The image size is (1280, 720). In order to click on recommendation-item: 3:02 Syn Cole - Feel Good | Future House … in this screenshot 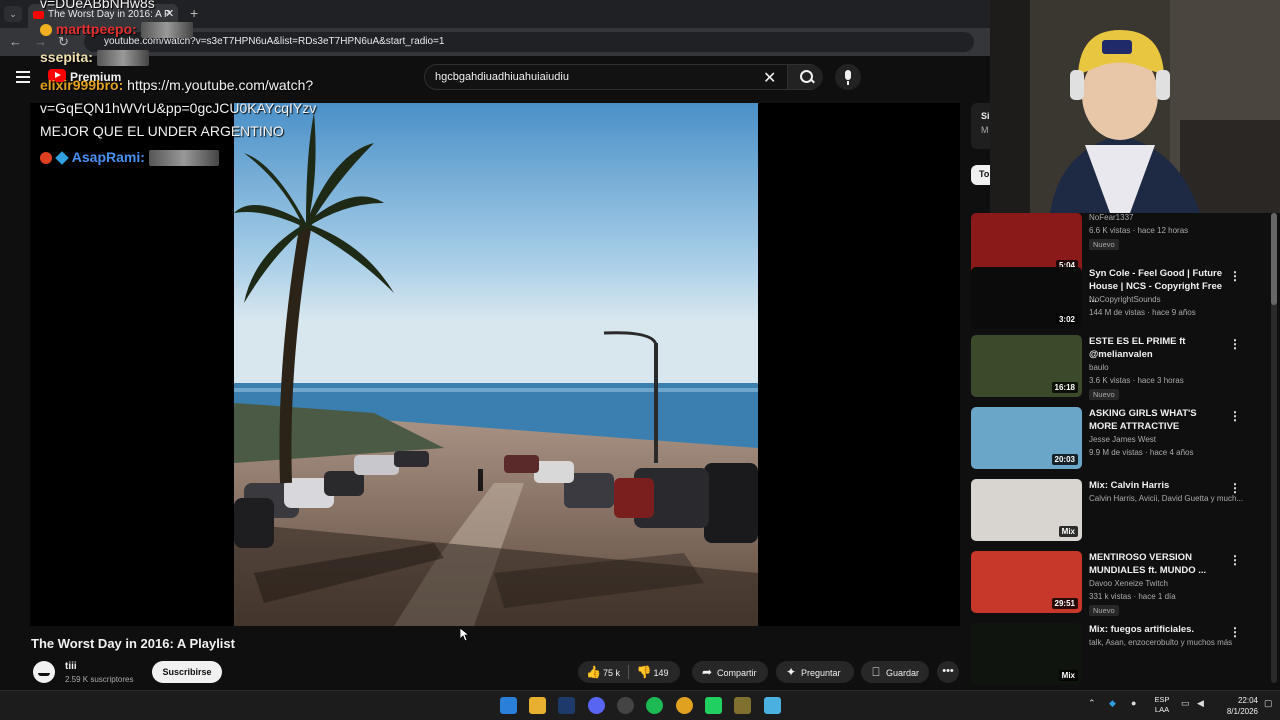, I will do `click(1121, 298)`.